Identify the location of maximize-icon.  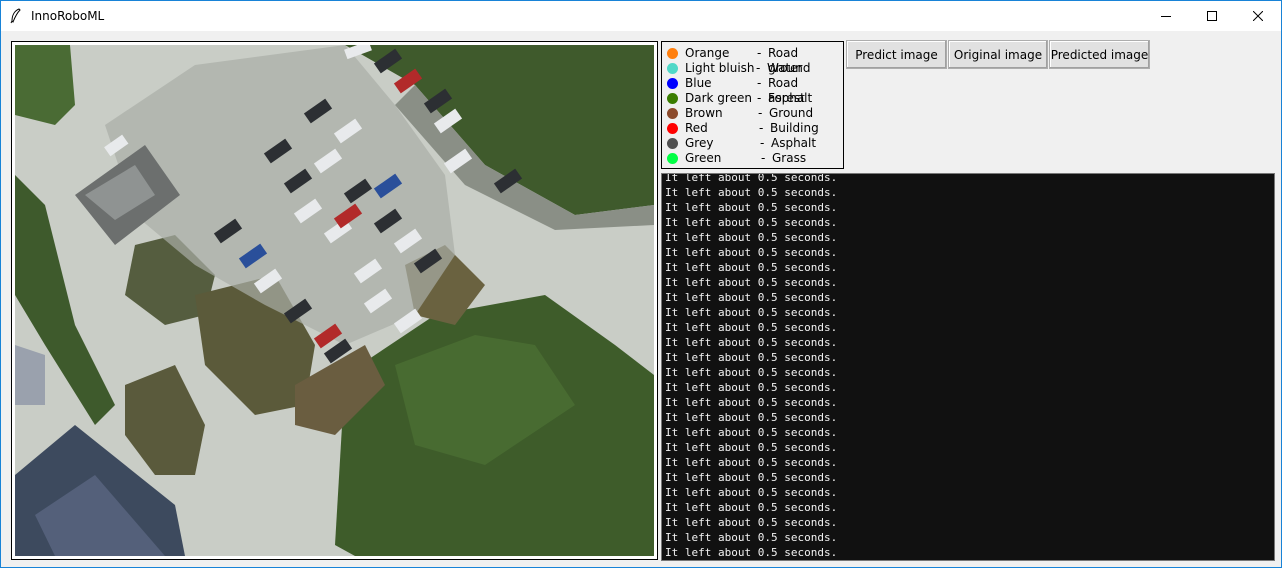
(1212, 16).